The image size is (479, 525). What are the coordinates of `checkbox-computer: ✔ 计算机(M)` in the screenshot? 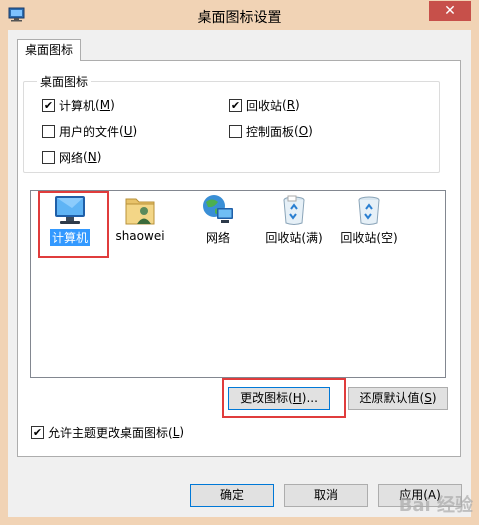 It's located at (78, 105).